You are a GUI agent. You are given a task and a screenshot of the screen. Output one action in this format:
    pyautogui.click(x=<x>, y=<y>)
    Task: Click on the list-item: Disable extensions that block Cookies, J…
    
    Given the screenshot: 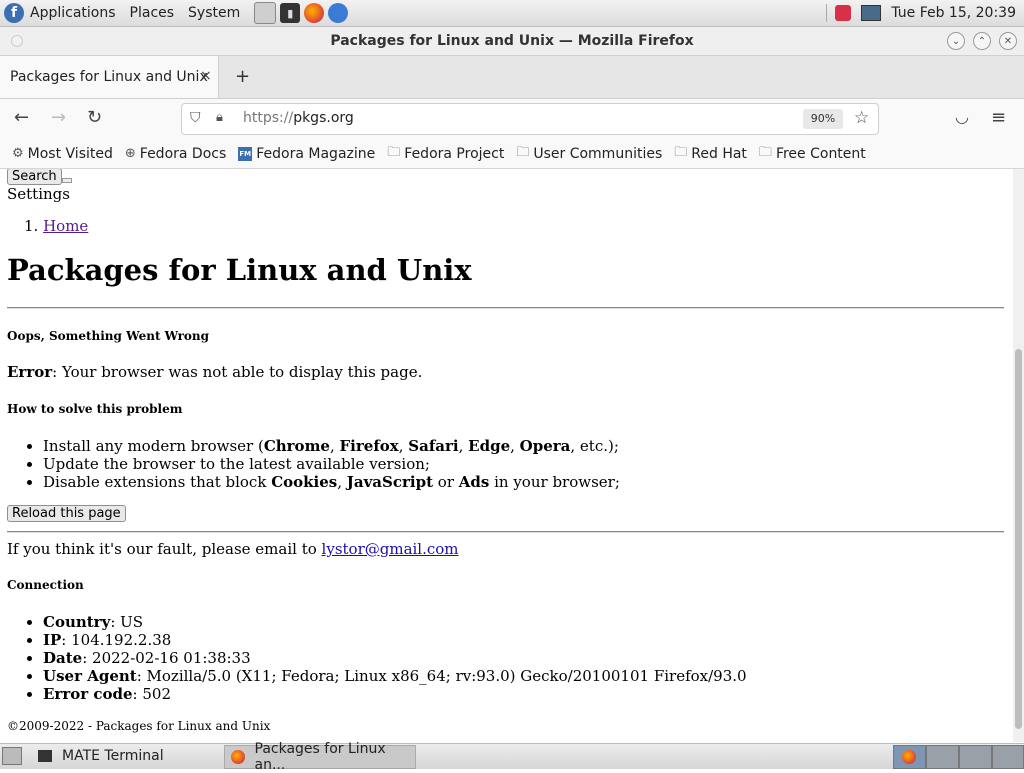 What is the action you would take?
    pyautogui.click(x=331, y=482)
    